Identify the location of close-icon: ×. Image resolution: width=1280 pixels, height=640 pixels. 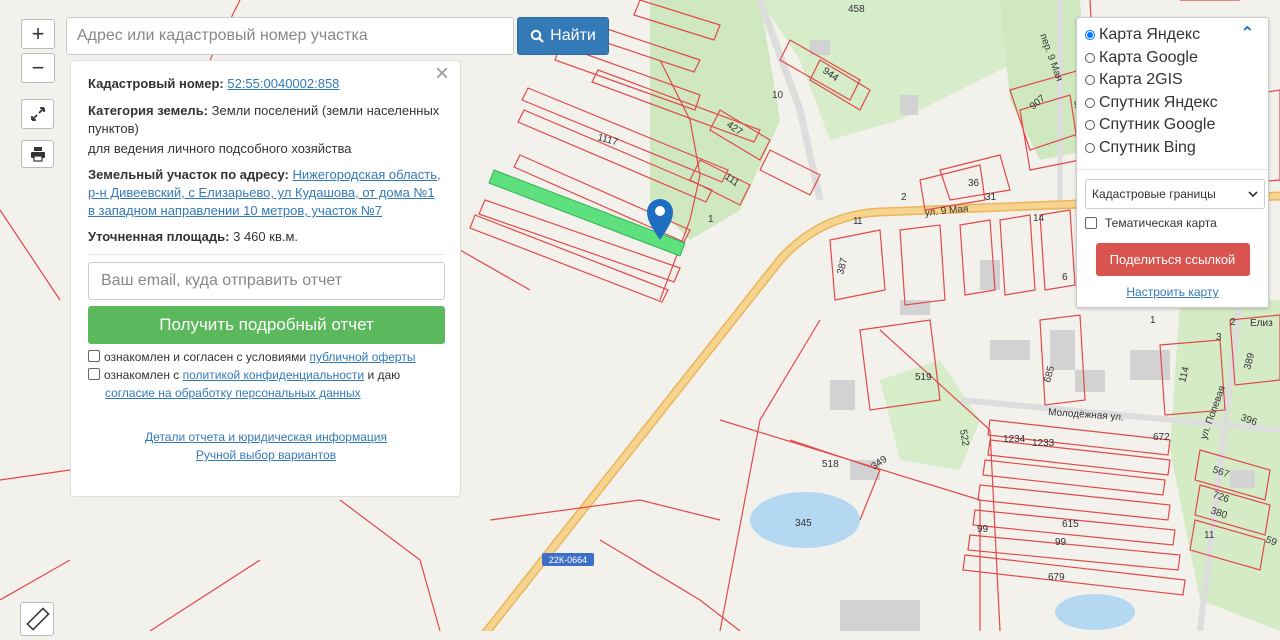
(442, 74).